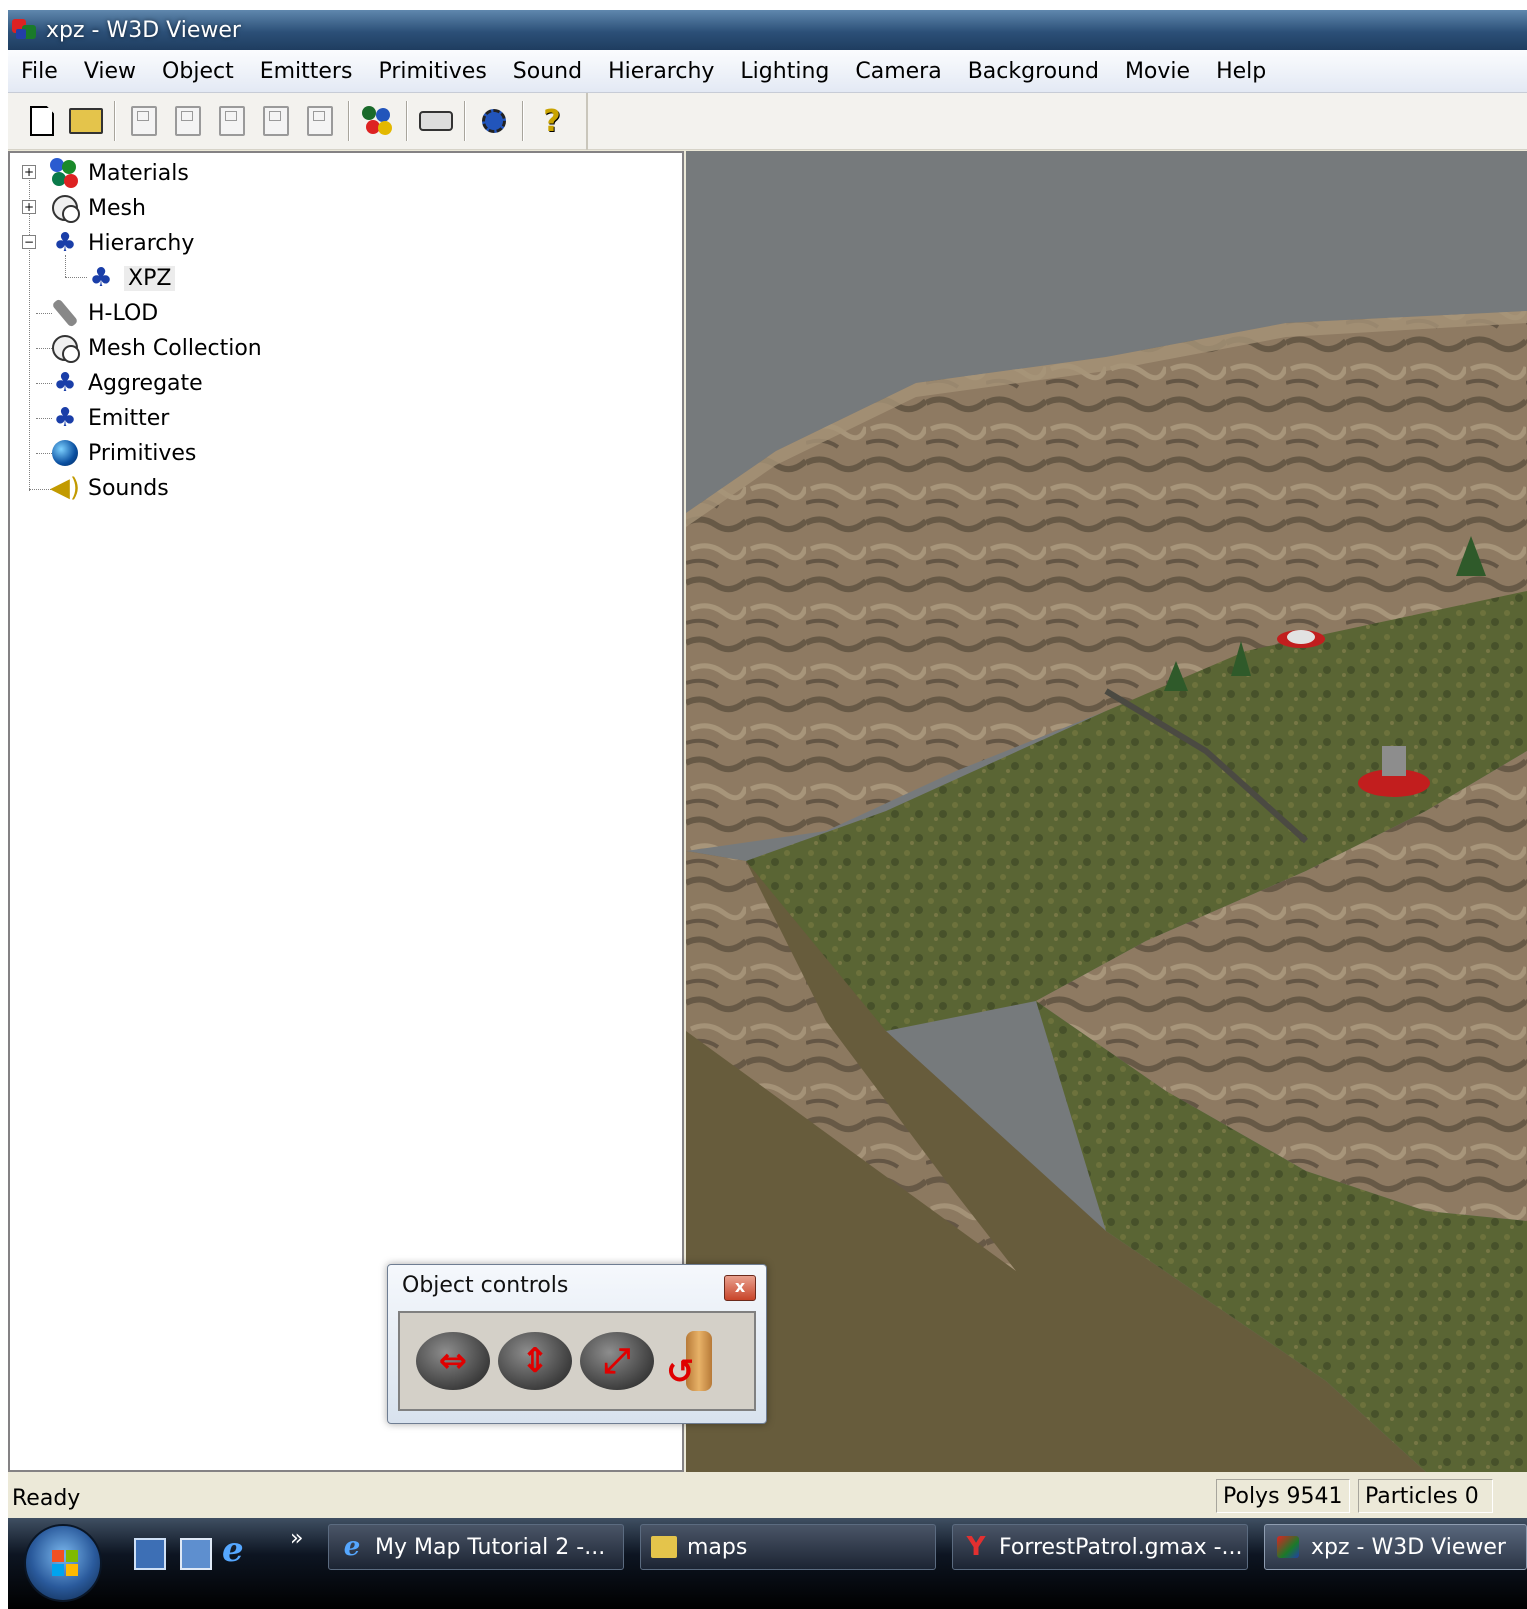  Describe the element at coordinates (65, 348) in the screenshot. I see `mesh-icon` at that location.